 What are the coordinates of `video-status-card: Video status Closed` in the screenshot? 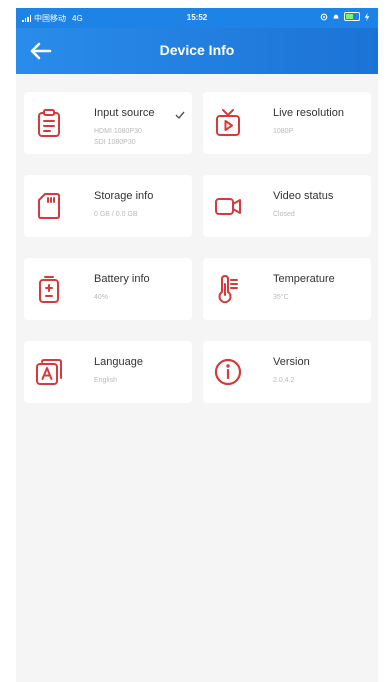 It's located at (287, 206).